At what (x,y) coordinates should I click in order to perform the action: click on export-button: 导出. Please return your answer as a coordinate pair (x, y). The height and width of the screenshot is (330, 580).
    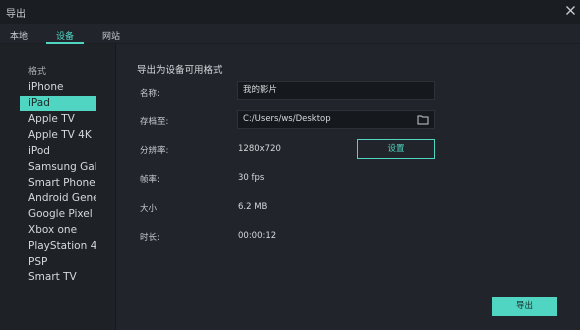
    Looking at the image, I should click on (524, 306).